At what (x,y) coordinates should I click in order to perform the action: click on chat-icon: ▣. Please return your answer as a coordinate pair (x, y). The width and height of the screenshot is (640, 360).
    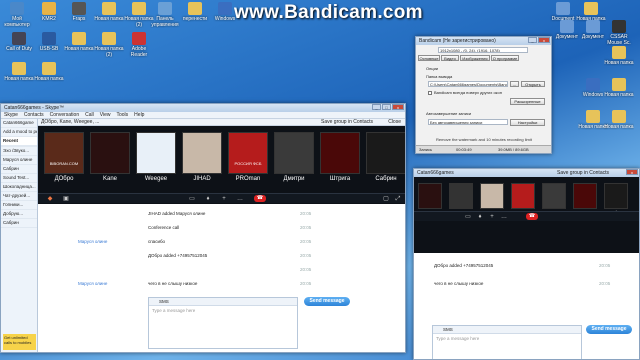
    Looking at the image, I should click on (66, 199).